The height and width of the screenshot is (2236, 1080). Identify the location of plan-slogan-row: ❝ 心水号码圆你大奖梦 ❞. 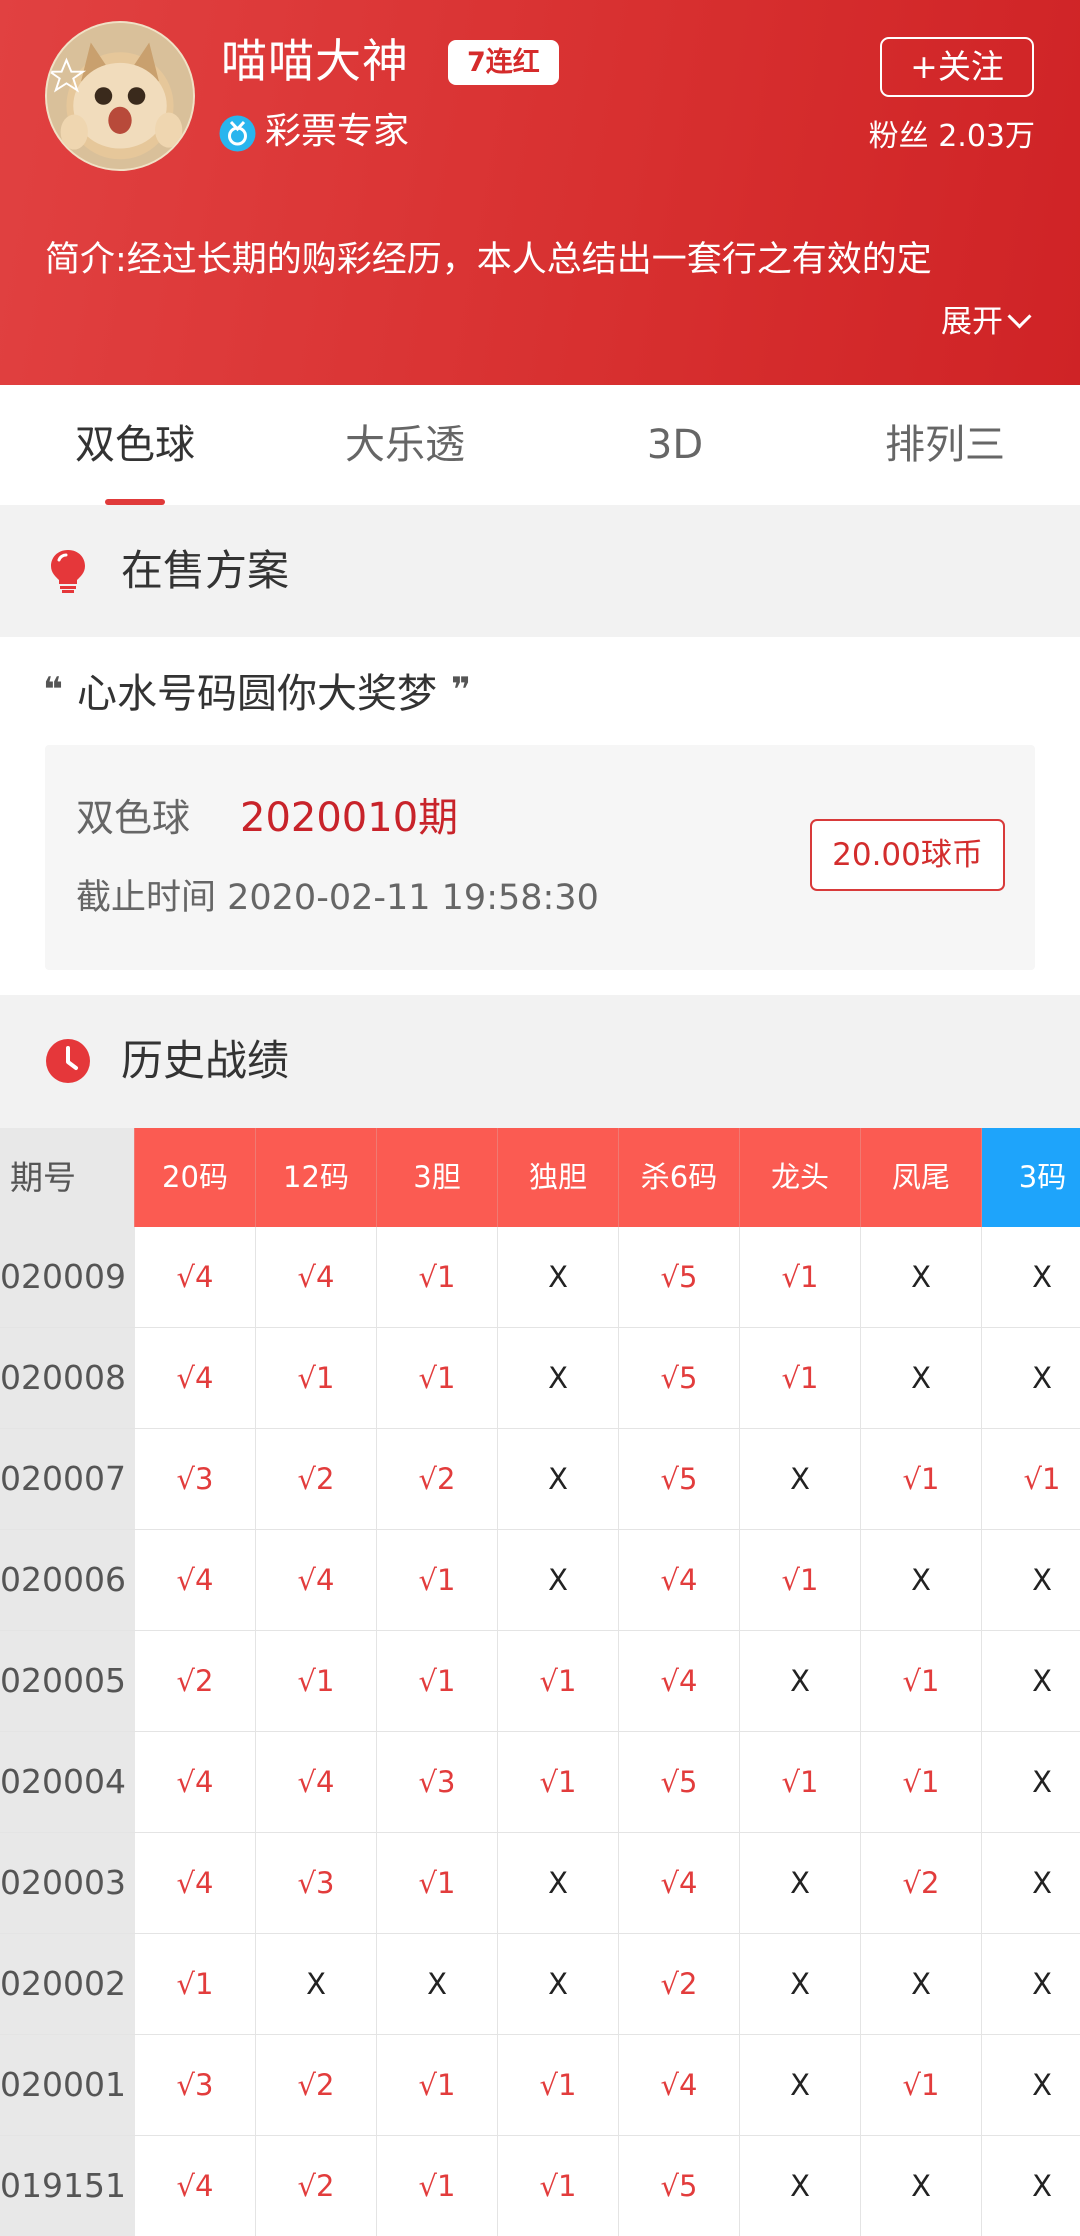
(257, 694).